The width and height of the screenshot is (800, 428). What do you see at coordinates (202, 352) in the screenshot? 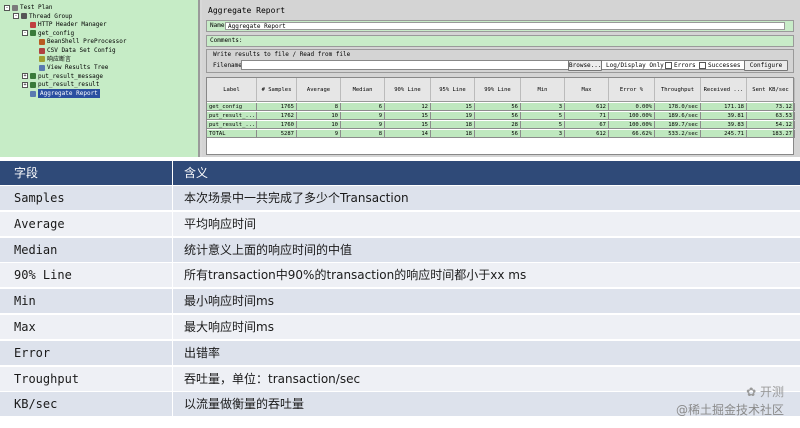
I see `field-meaning: 出错率` at bounding box center [202, 352].